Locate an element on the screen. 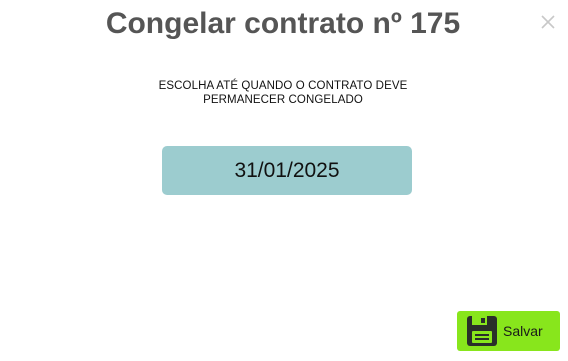  close-icon is located at coordinates (548, 22).